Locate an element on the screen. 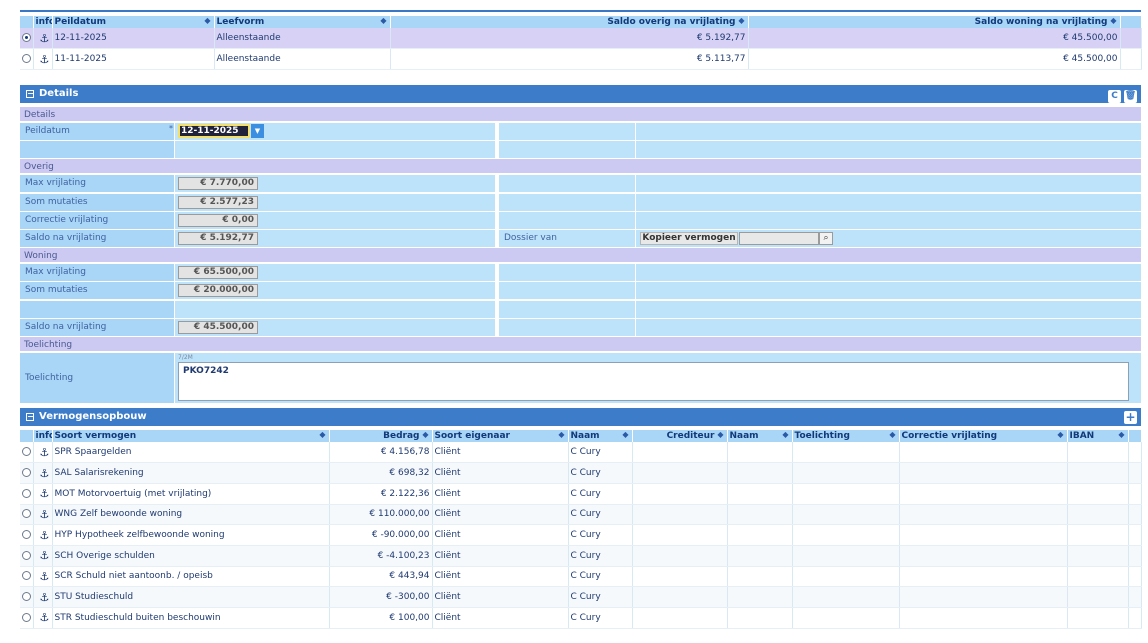 The height and width of the screenshot is (643, 1148). col-iban: IBAN ◆ is located at coordinates (1098, 436).